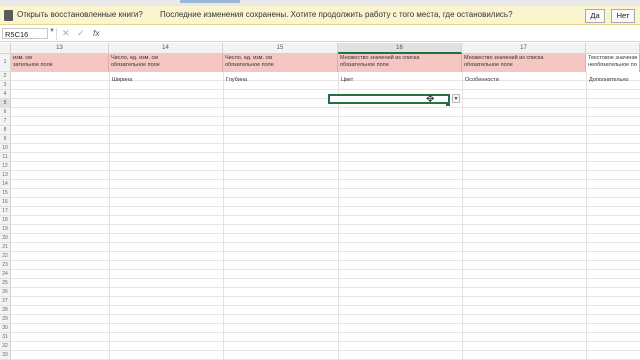 The width and height of the screenshot is (640, 360). I want to click on name-box: R5C16, so click(25, 33).